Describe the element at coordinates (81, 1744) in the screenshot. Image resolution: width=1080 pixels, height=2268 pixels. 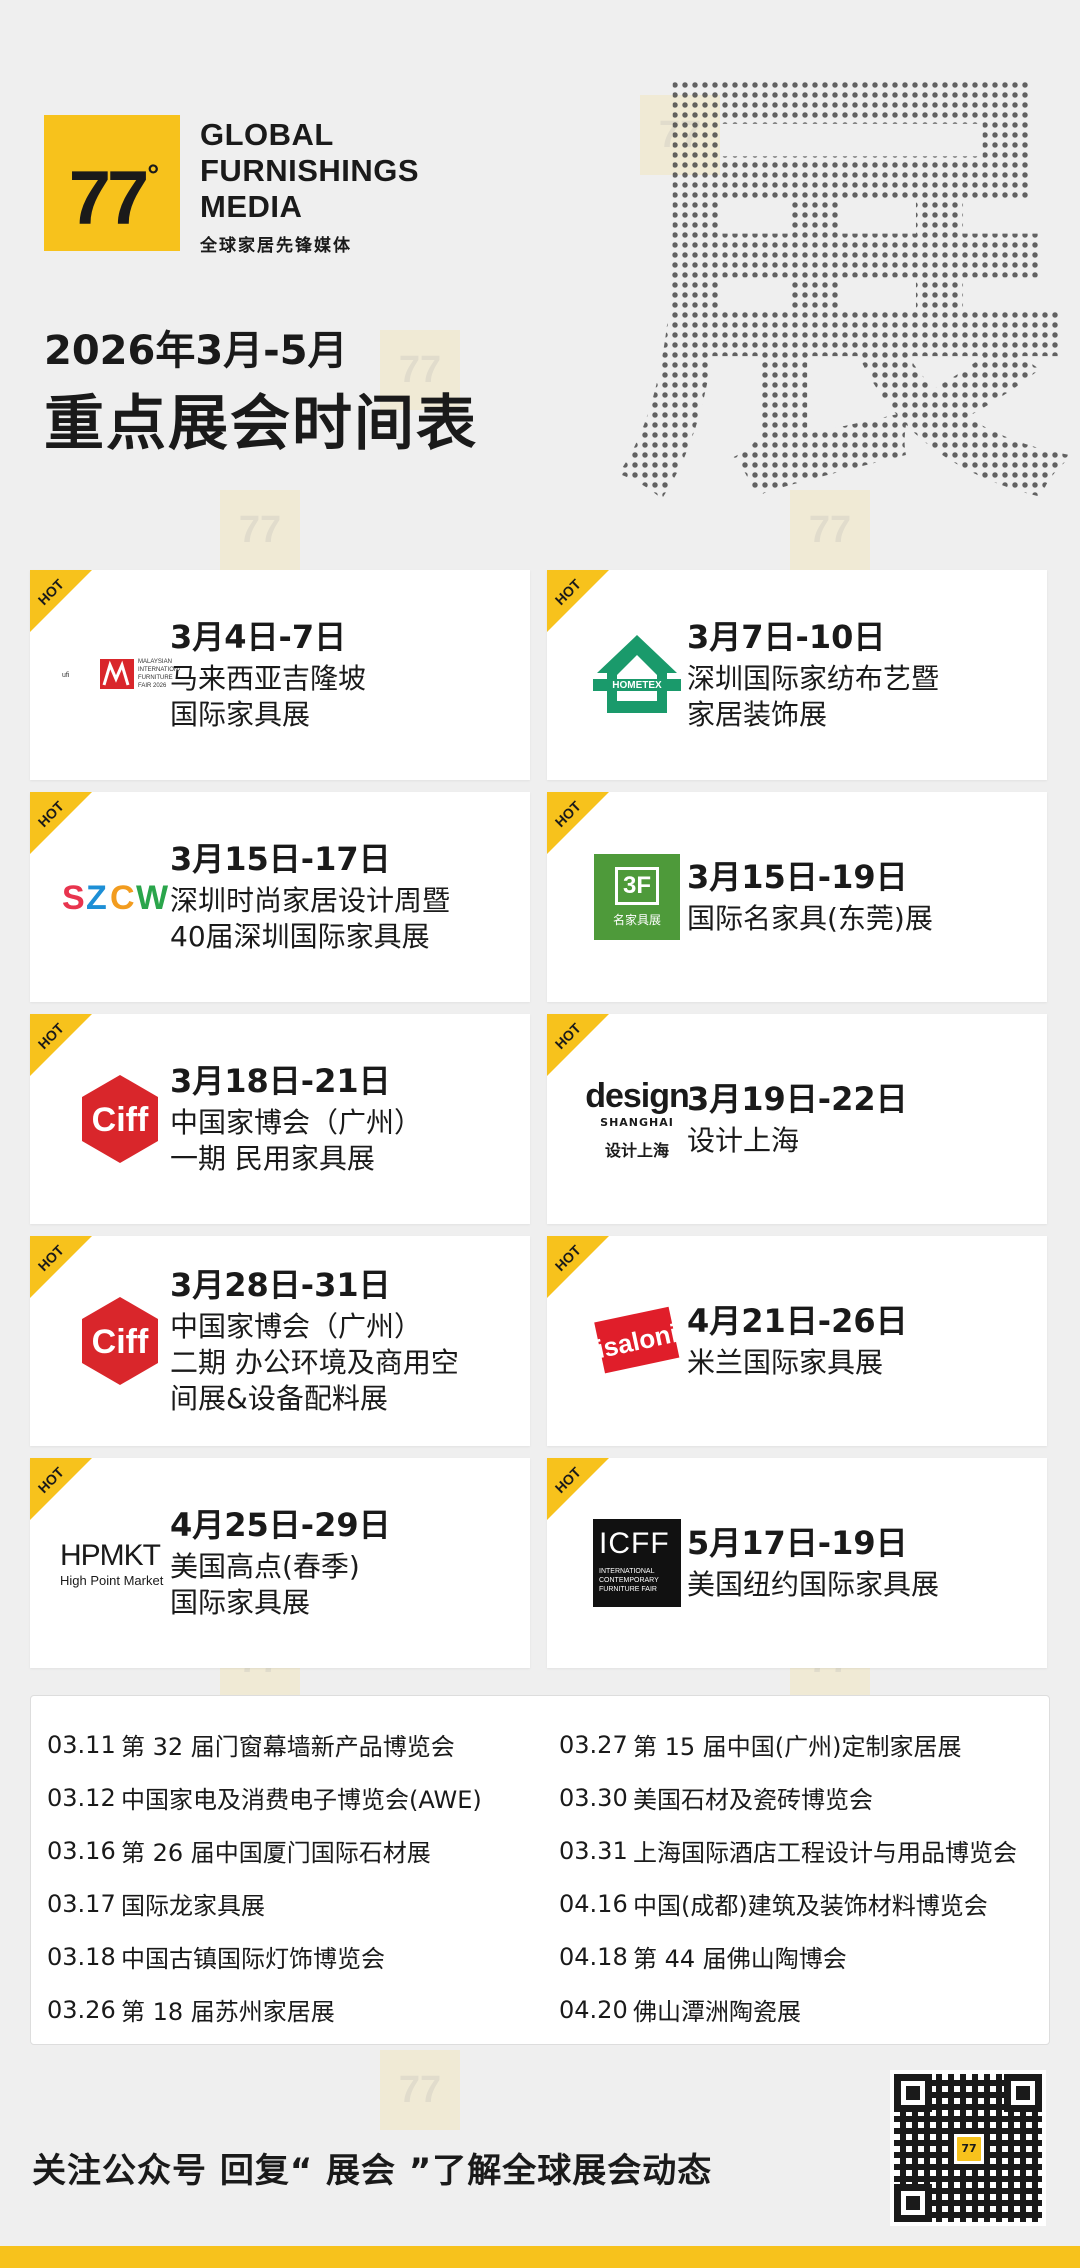
I see `list-item-date: 03.11` at that location.